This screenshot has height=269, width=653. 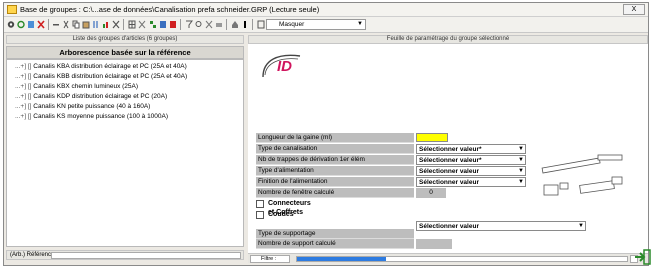 I want to click on support-calc-value, so click(x=434, y=244).